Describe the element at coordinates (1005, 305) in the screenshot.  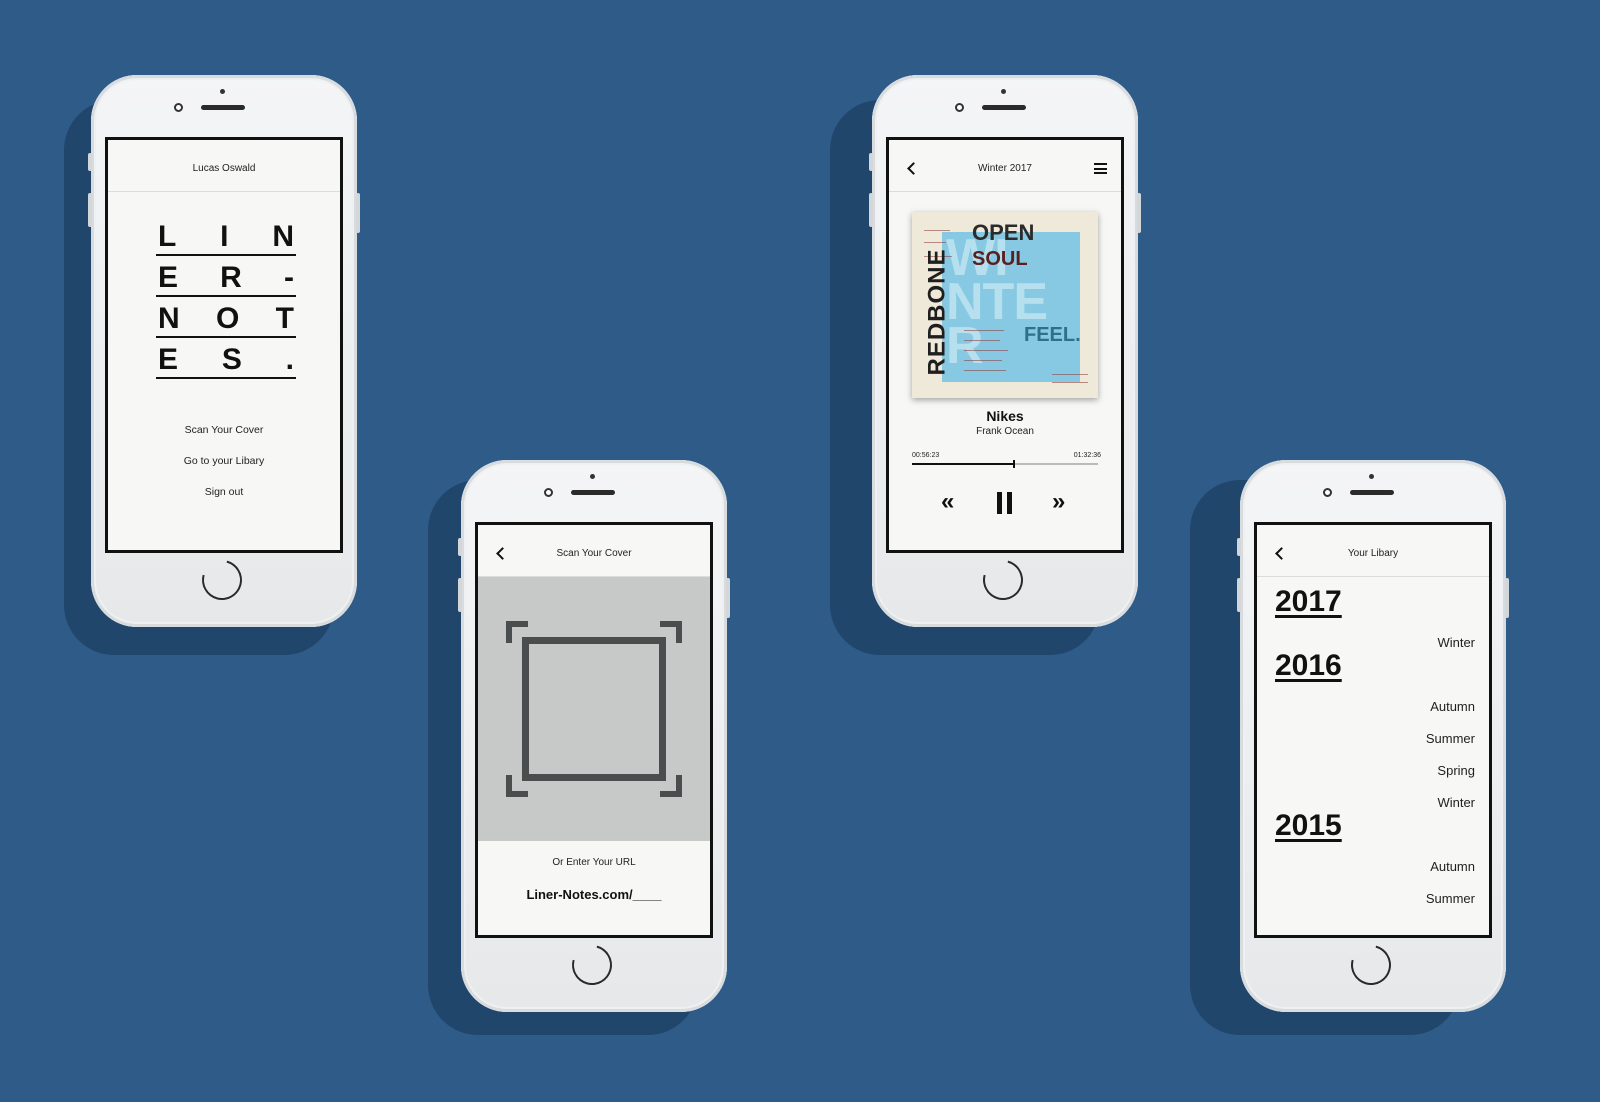
I see `album-cover: WI NTE R OPEN SOUL FEEL. REDBONE` at that location.